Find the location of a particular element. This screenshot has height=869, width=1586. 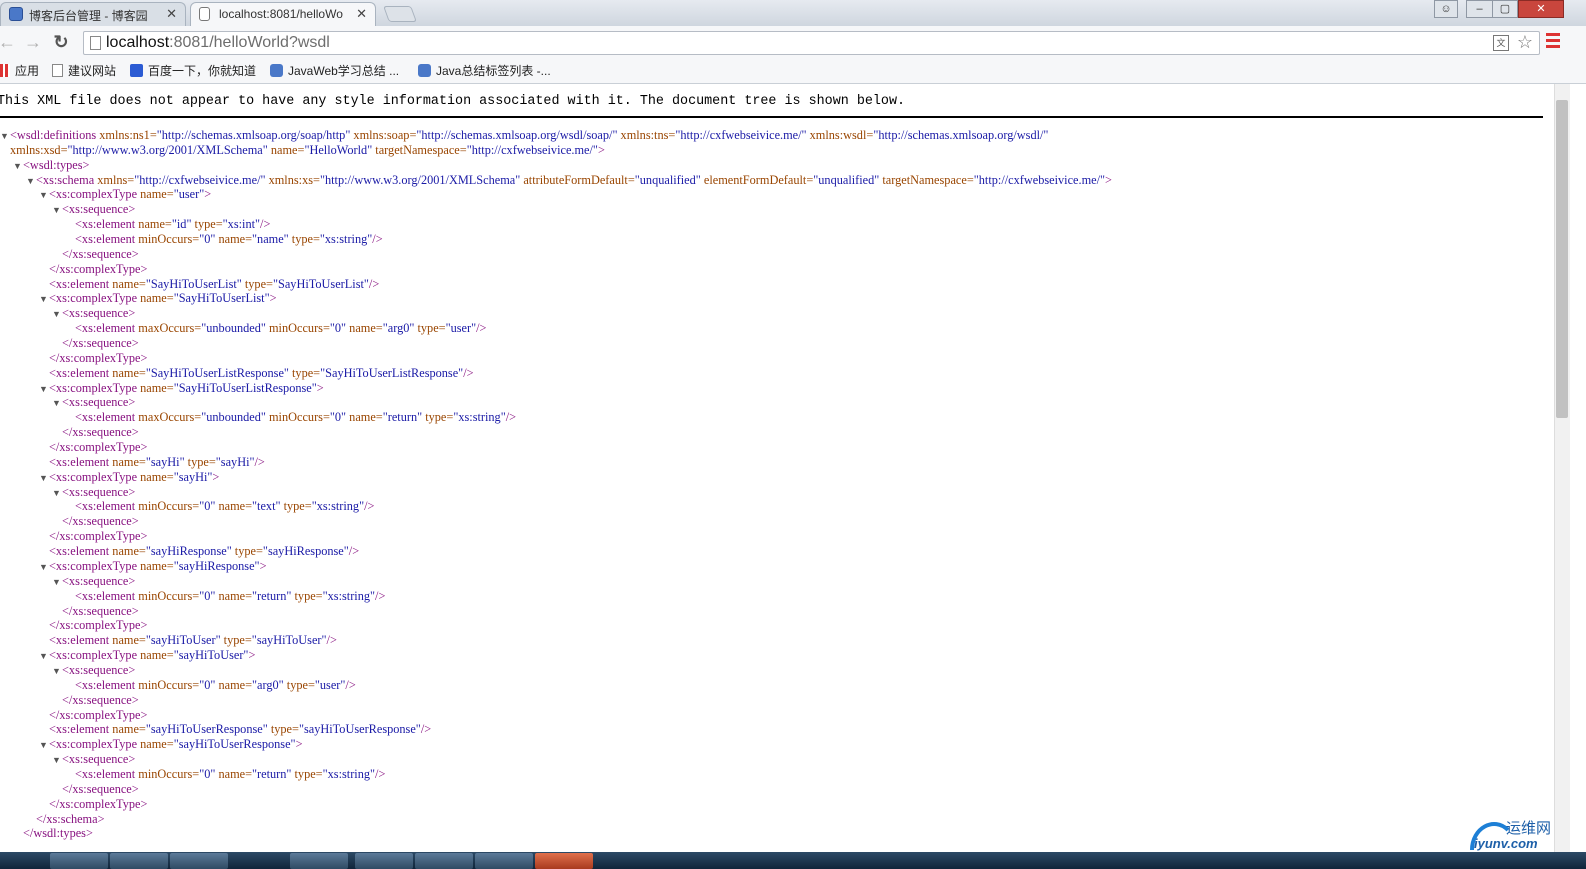

xml-attr-value: "sayHiToUser" is located at coordinates (183, 640).